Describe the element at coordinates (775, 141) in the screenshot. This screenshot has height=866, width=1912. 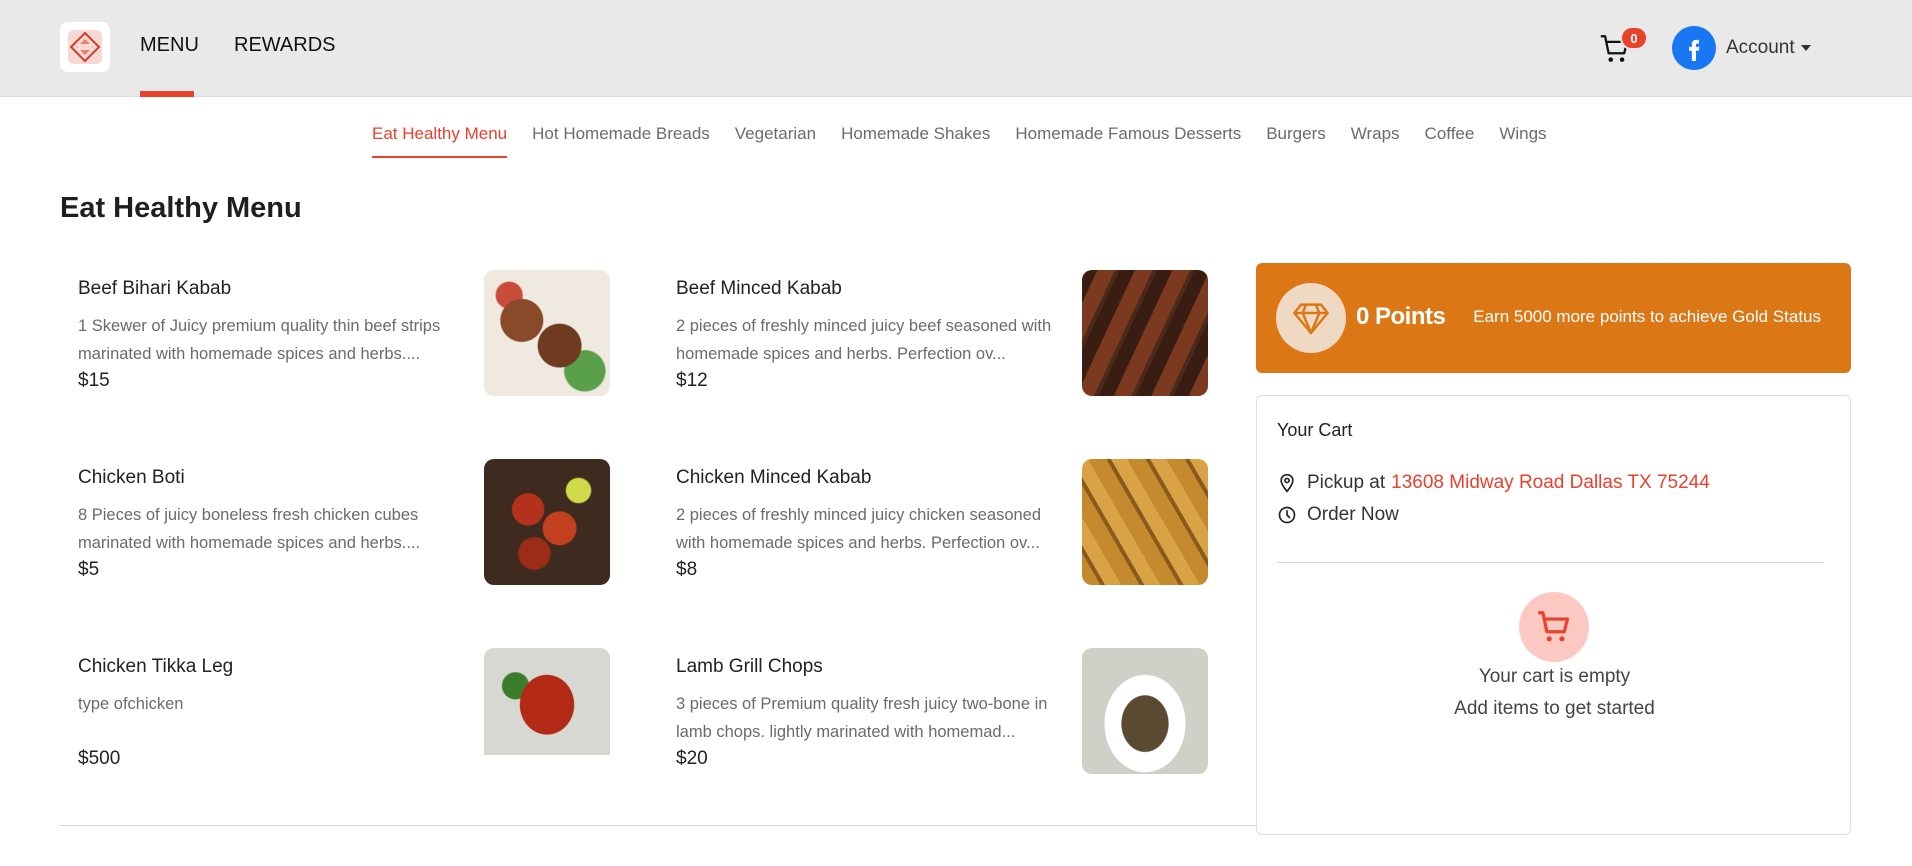
I see `tab-vegetarian: Vegetarian` at that location.